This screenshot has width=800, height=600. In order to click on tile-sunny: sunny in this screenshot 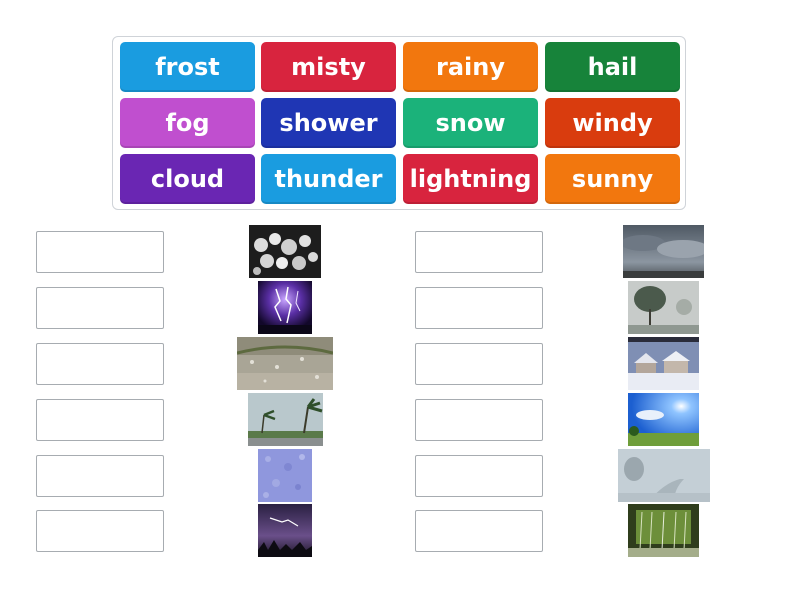, I will do `click(612, 179)`.